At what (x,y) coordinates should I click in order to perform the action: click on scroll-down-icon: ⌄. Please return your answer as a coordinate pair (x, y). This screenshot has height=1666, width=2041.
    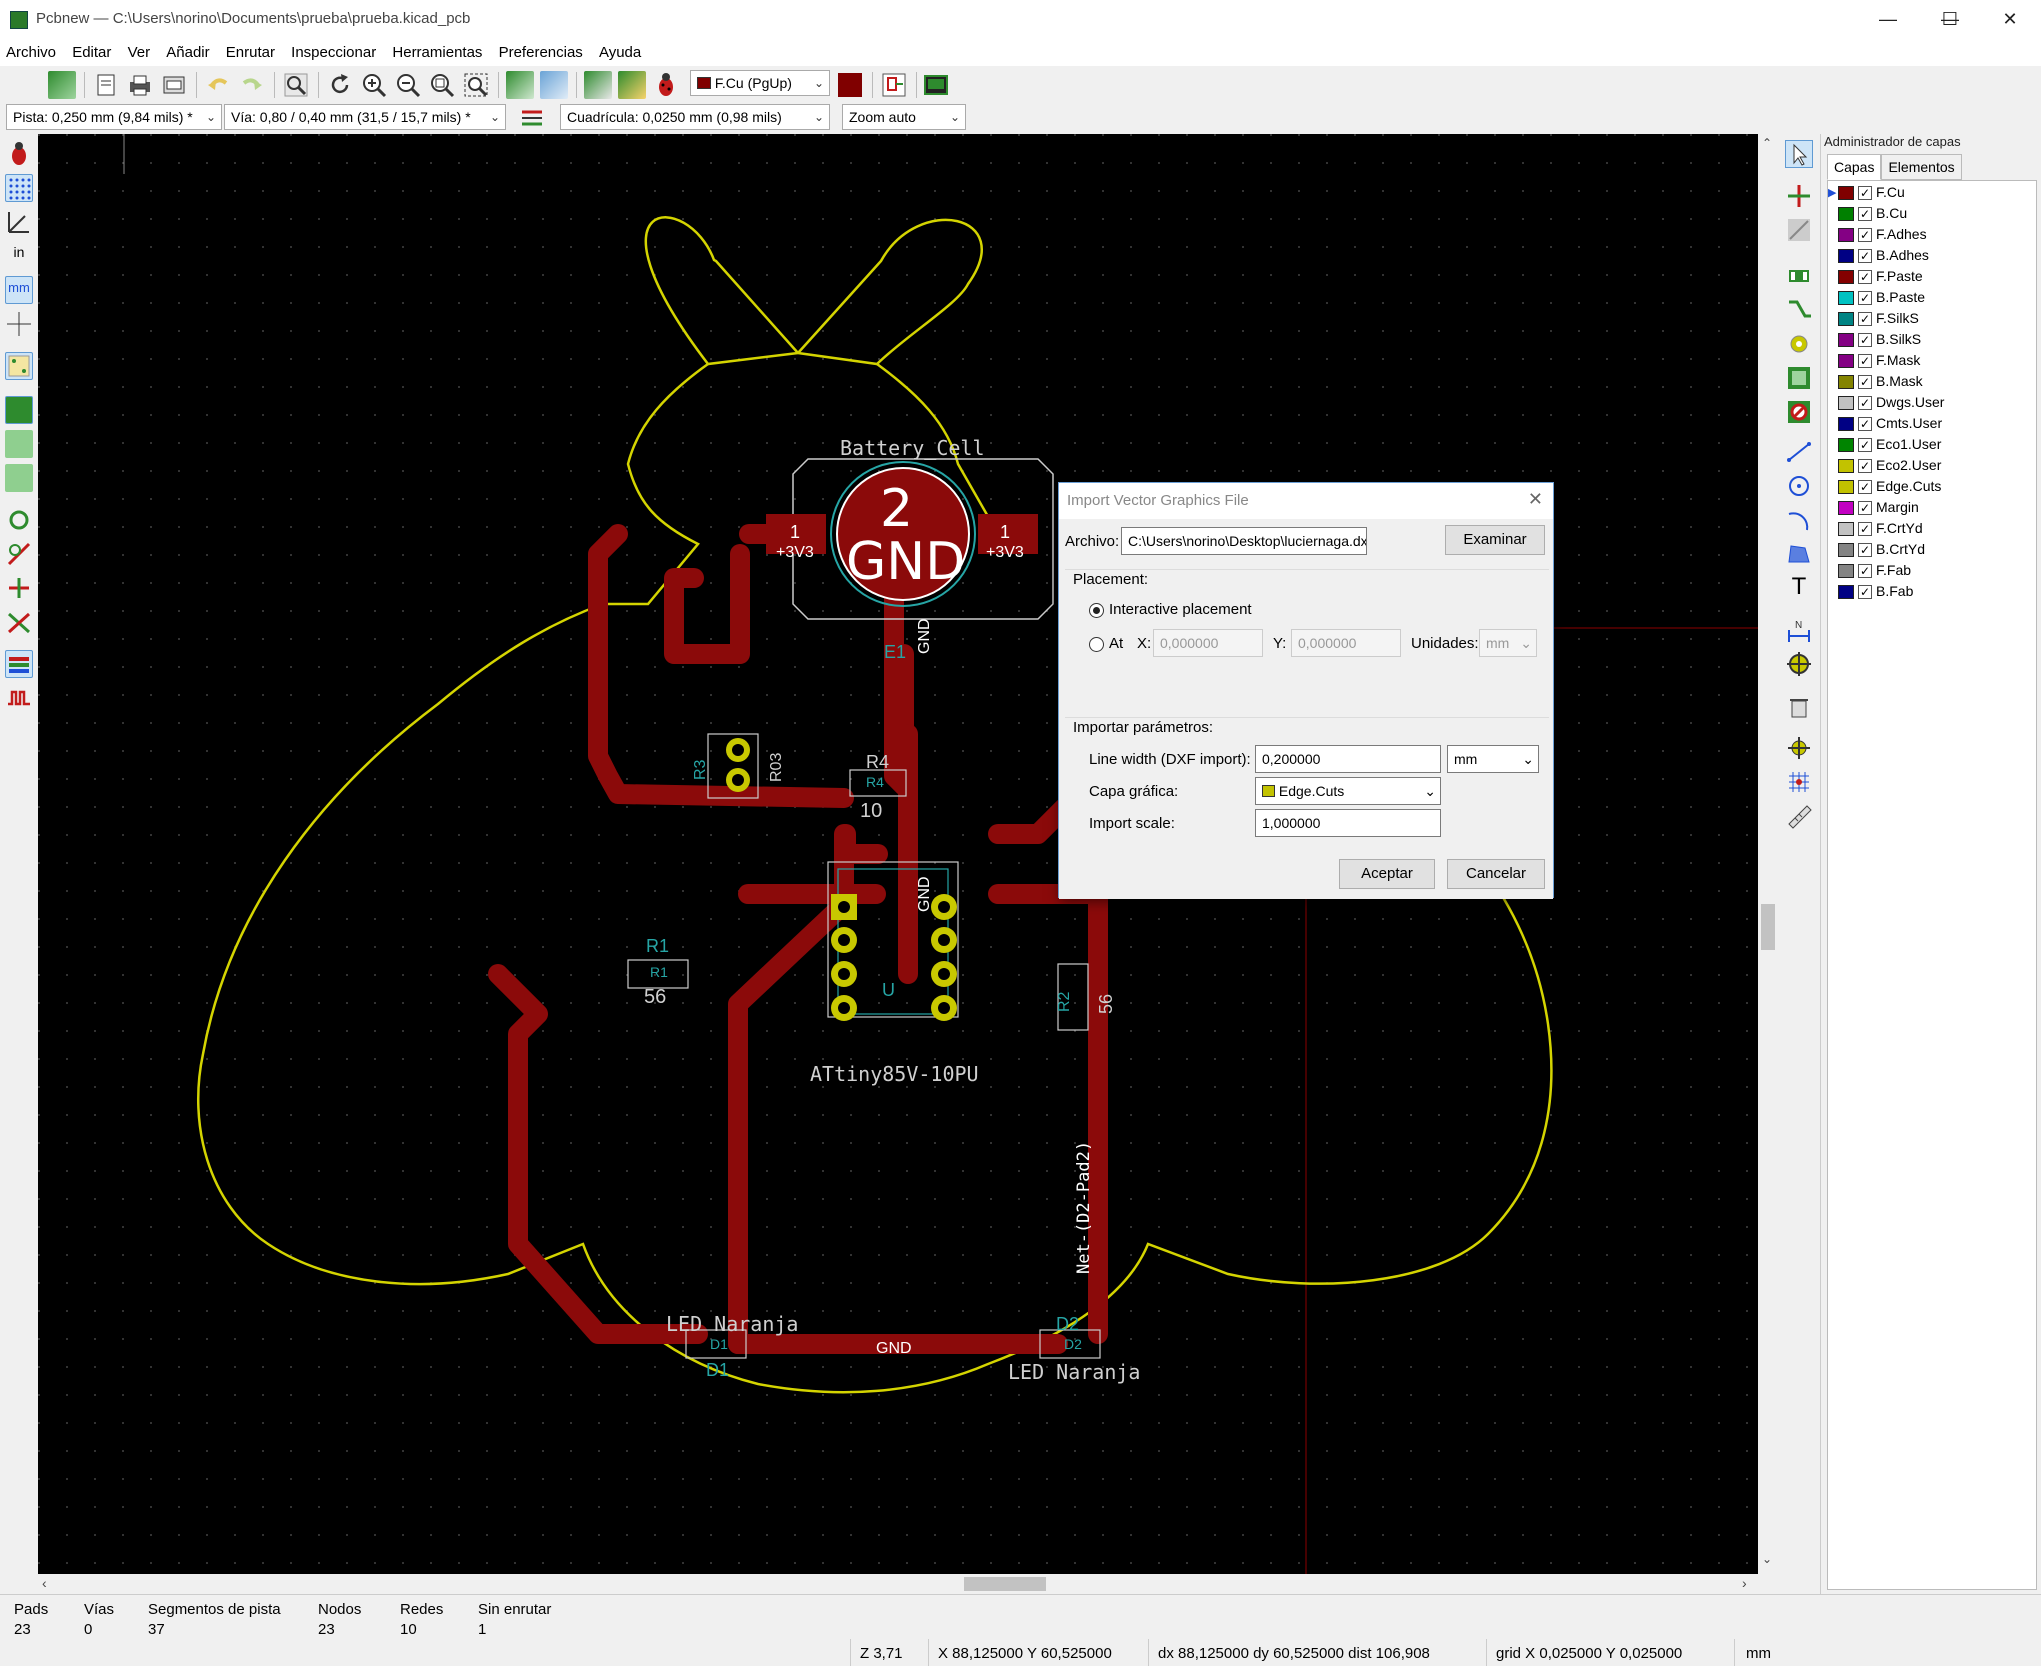
    Looking at the image, I should click on (1767, 1559).